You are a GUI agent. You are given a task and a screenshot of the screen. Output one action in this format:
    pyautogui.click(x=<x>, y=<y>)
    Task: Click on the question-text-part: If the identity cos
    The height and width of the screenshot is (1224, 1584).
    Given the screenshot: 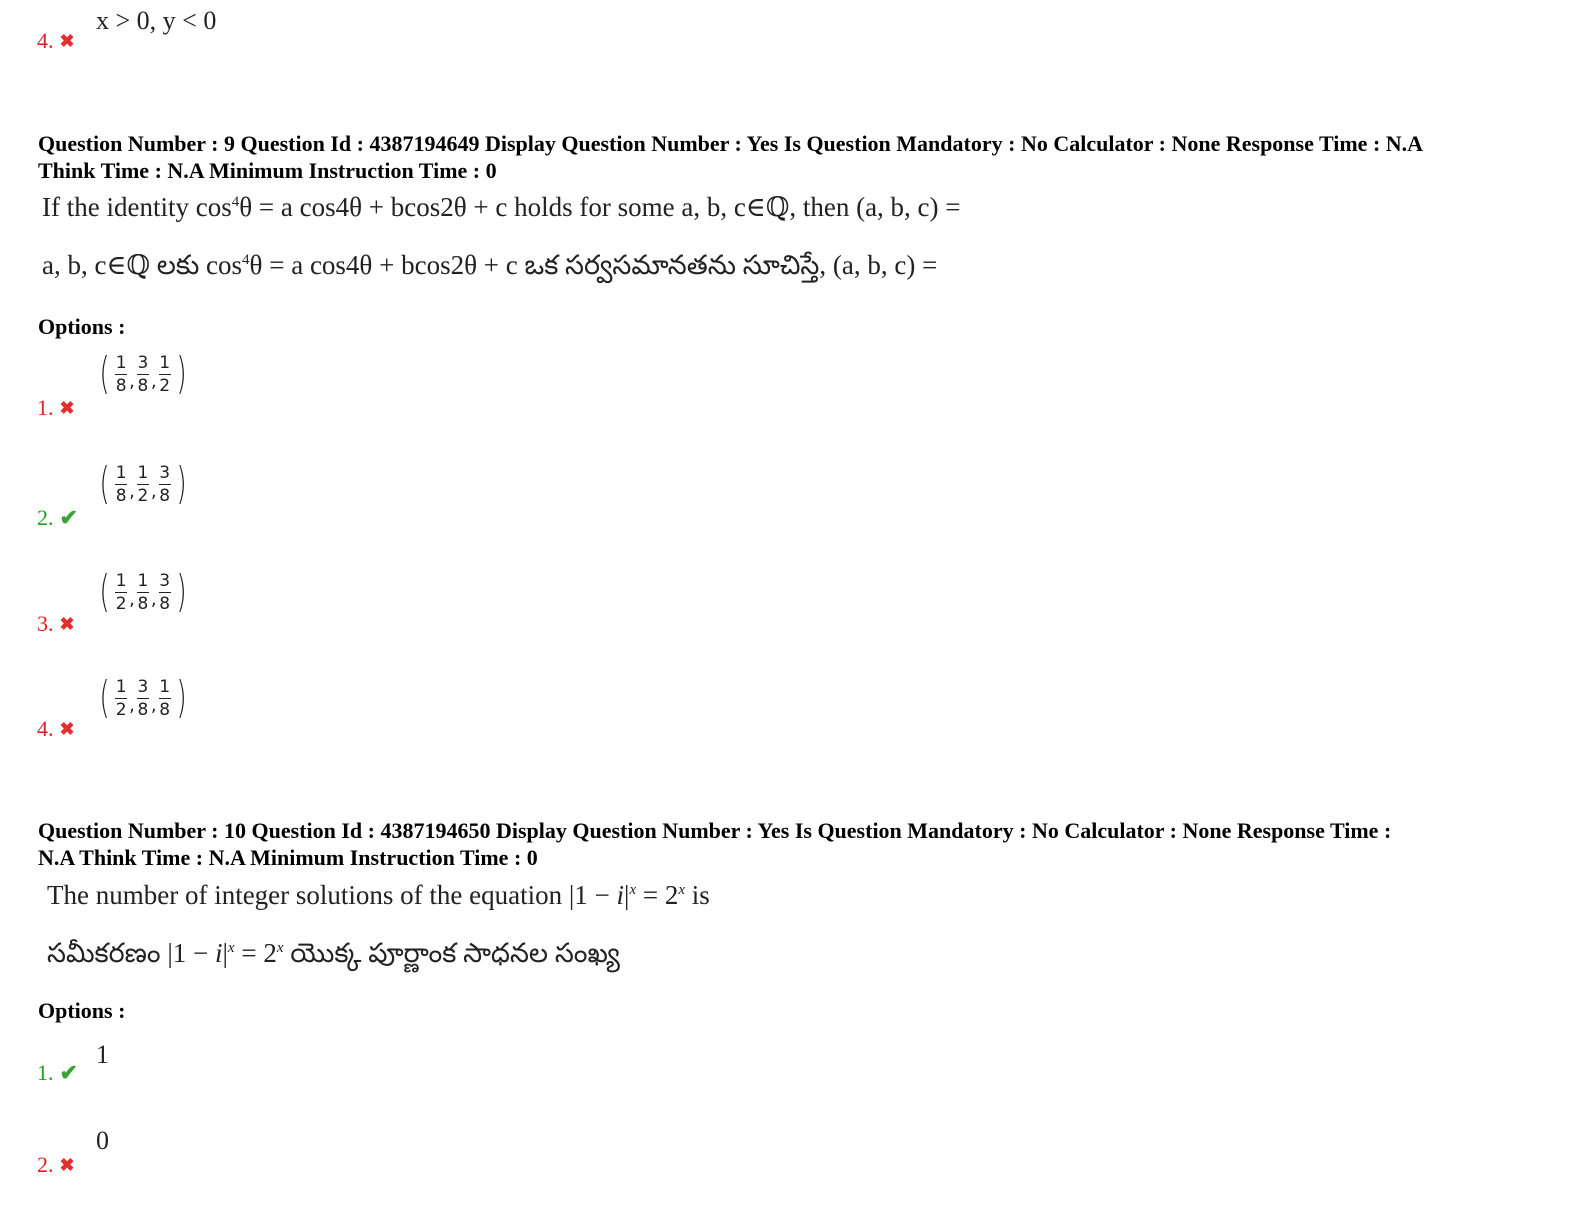 What is the action you would take?
    pyautogui.click(x=137, y=207)
    